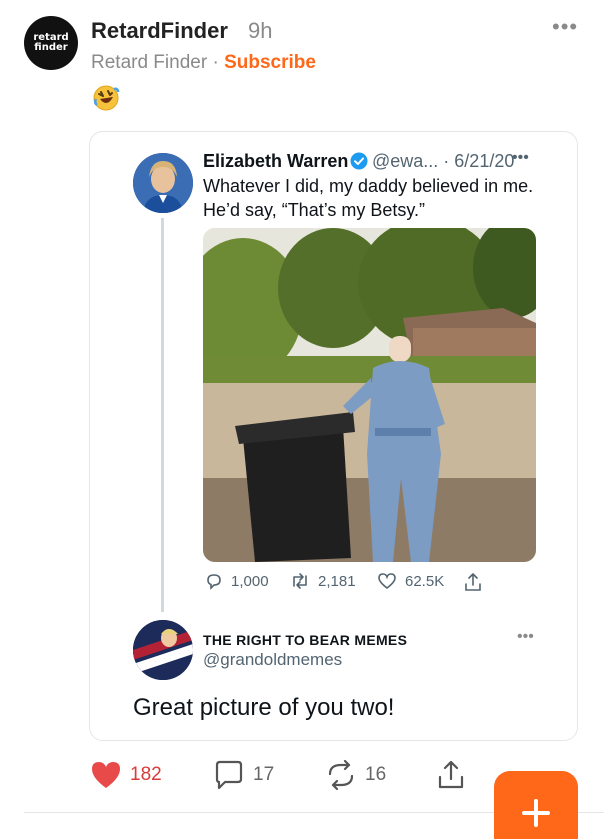  Describe the element at coordinates (525, 637) in the screenshot. I see `reply-more-icon: •••` at that location.